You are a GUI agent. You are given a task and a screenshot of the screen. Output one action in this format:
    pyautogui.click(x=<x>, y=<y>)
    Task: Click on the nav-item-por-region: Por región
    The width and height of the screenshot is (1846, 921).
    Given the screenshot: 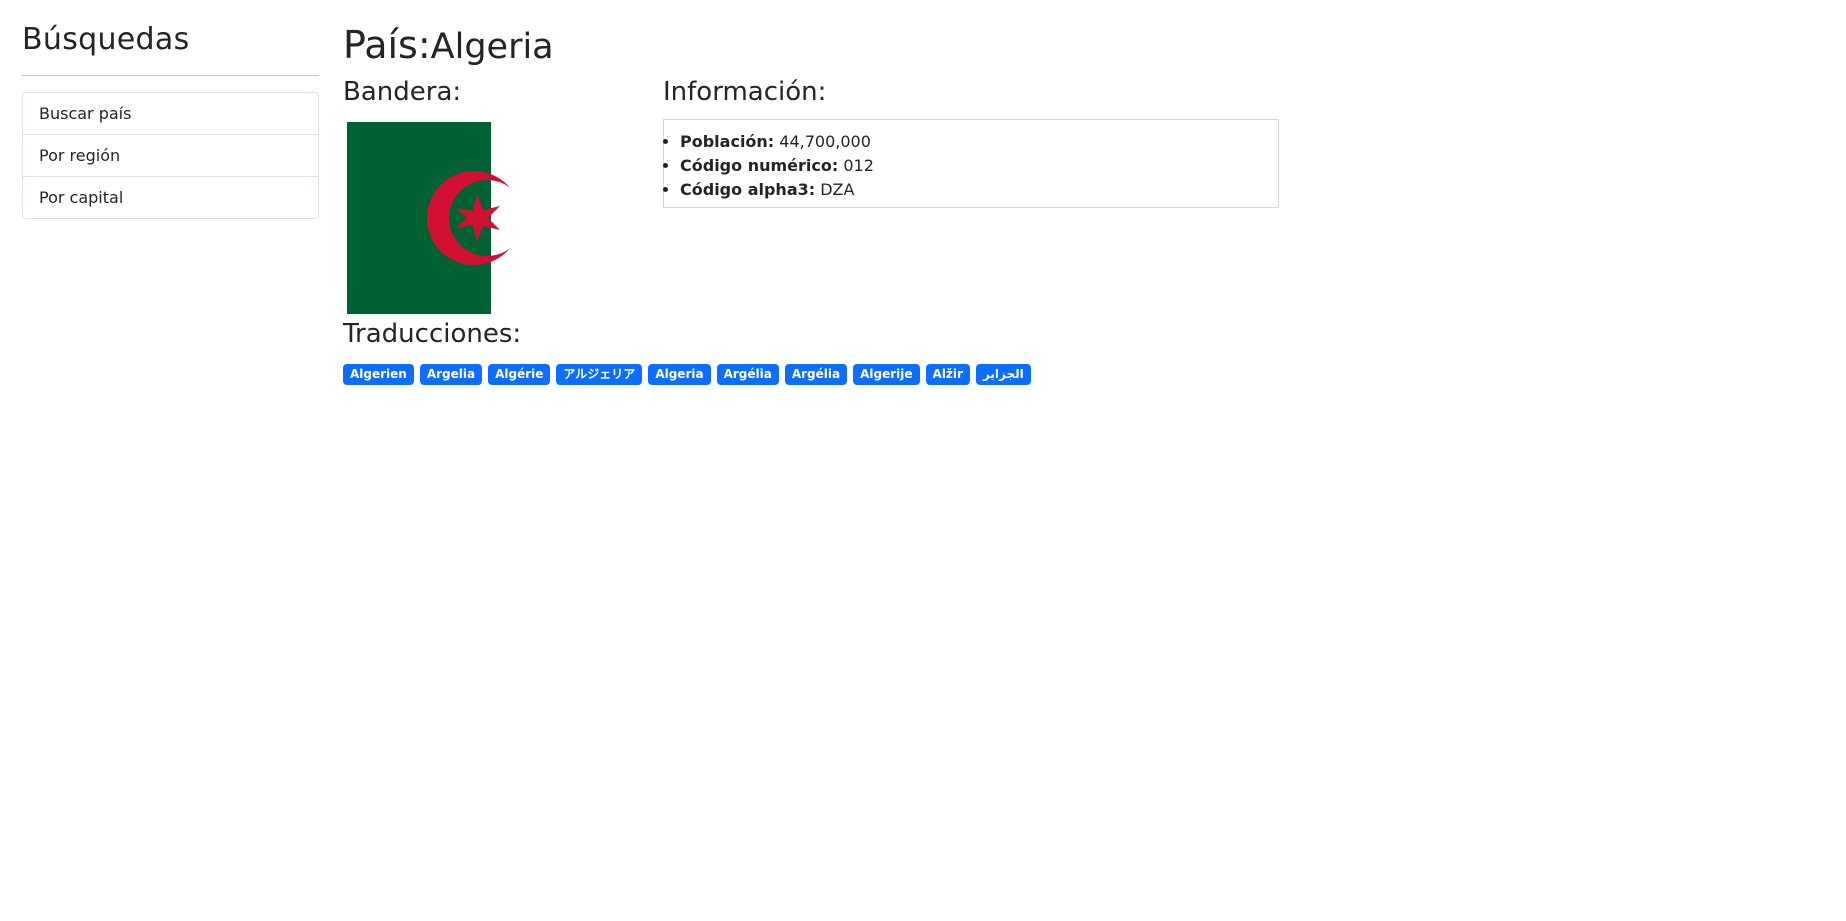 What is the action you would take?
    pyautogui.click(x=170, y=155)
    